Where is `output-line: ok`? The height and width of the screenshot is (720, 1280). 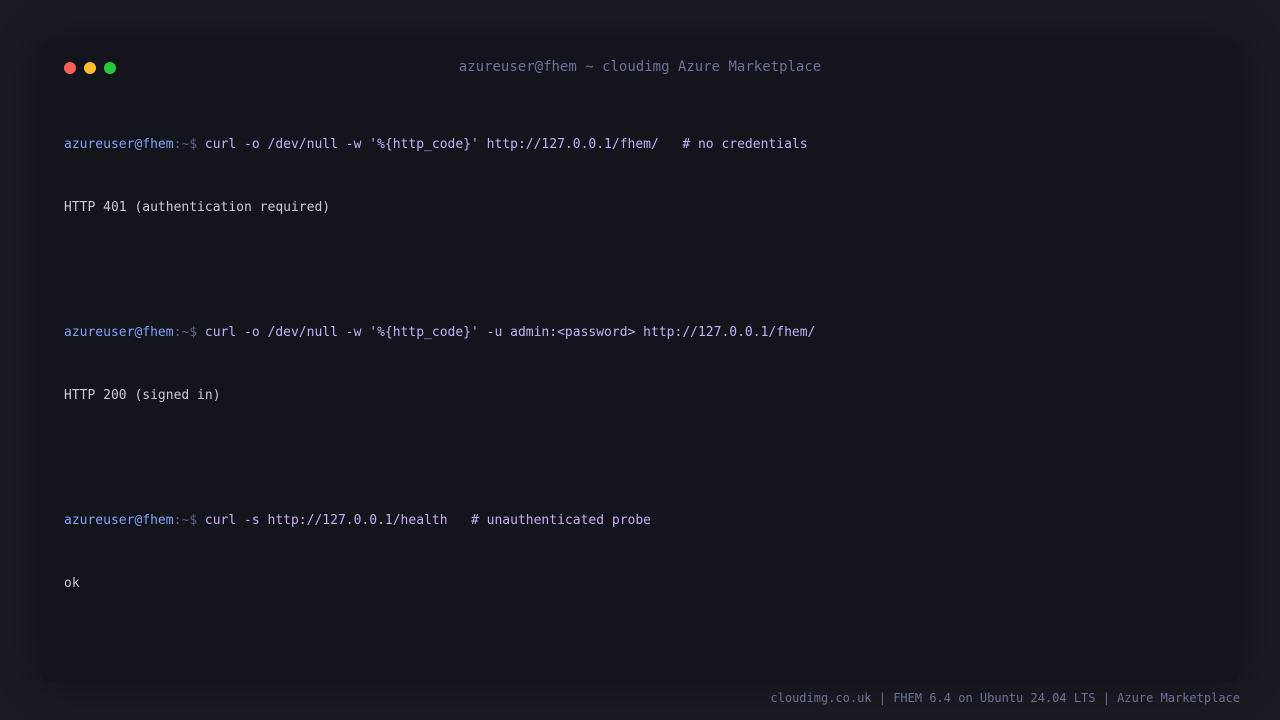 output-line: ok is located at coordinates (72, 583).